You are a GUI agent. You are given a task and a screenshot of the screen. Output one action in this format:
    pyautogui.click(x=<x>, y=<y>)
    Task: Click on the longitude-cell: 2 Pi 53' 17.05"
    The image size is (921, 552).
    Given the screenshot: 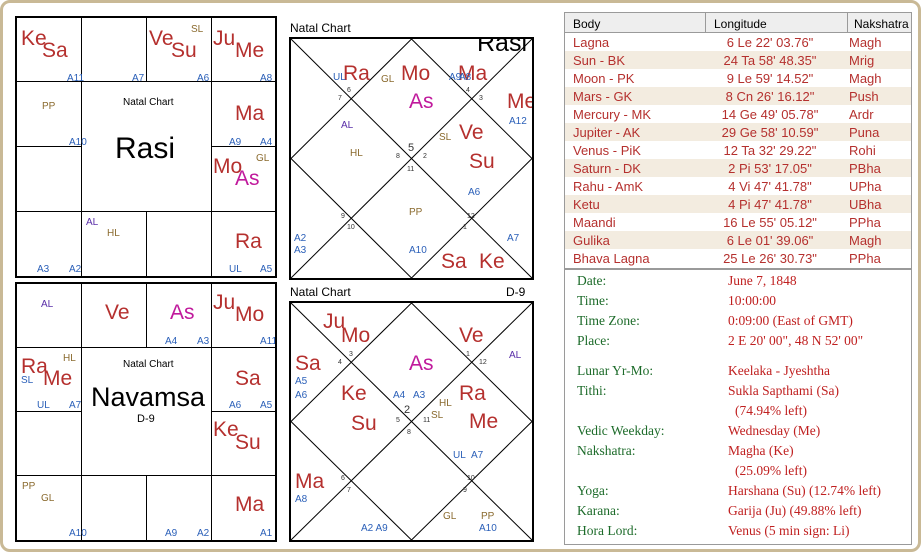 What is the action you would take?
    pyautogui.click(x=770, y=168)
    